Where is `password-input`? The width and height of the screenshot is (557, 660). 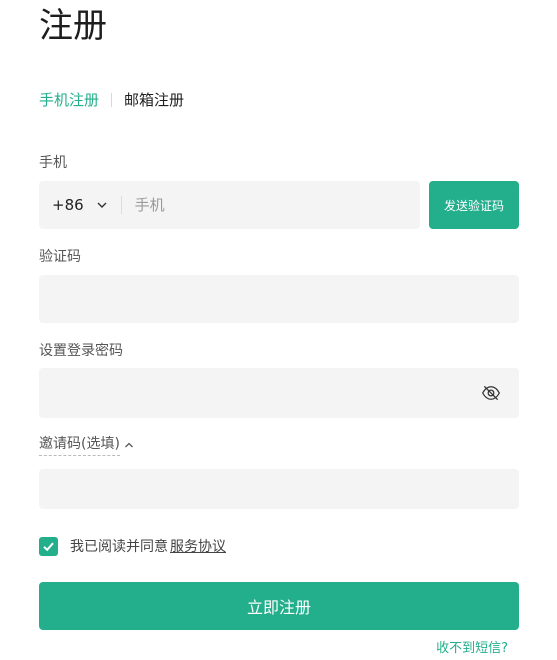
password-input is located at coordinates (260, 393).